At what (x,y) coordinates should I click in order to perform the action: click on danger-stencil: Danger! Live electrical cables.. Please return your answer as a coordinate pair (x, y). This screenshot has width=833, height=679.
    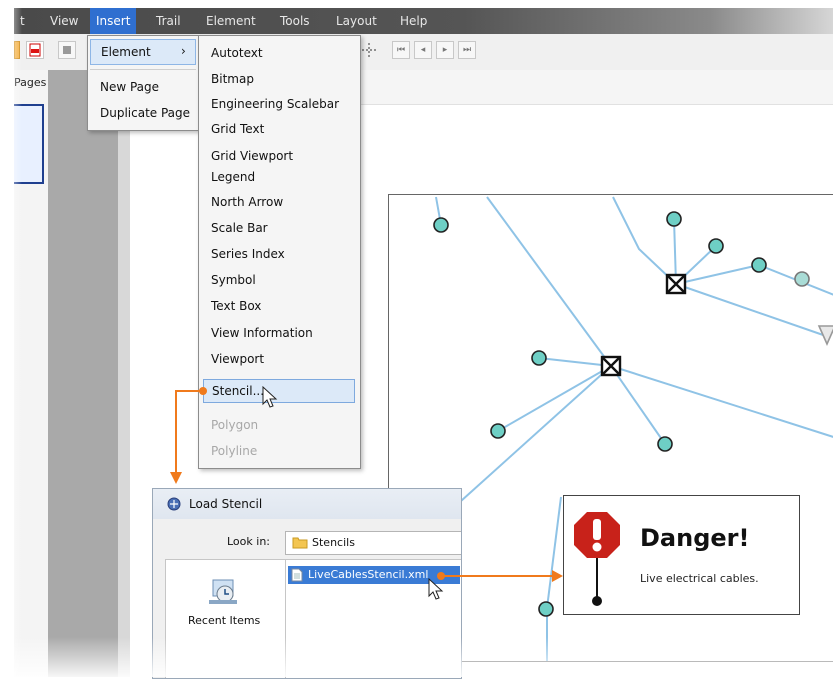
    Looking at the image, I should click on (681, 555).